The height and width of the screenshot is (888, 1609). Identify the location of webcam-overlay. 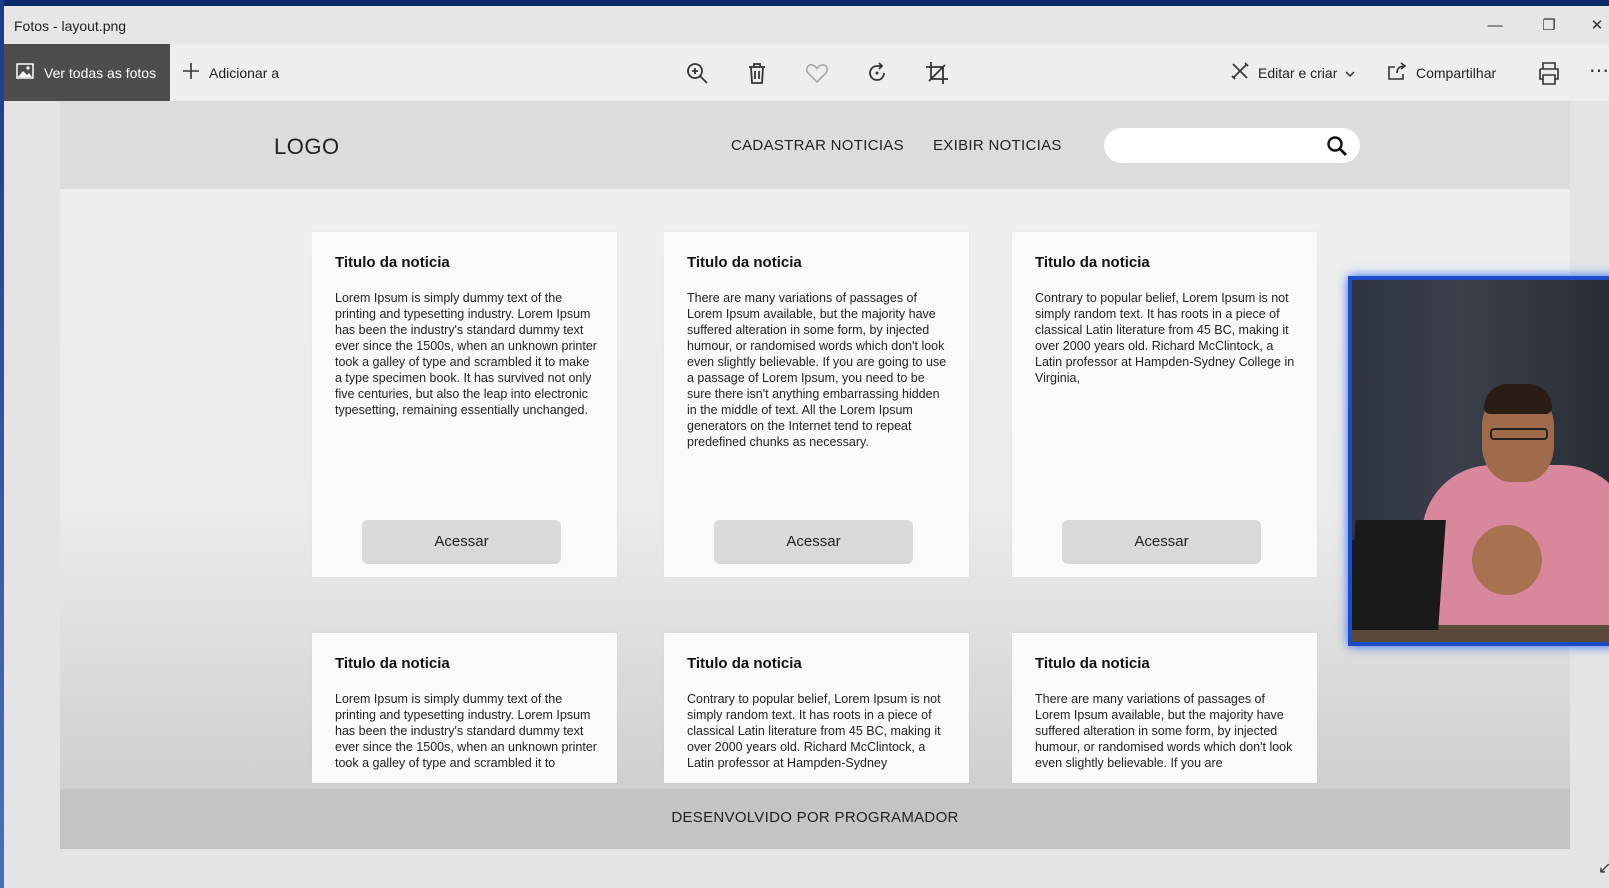
(1478, 461).